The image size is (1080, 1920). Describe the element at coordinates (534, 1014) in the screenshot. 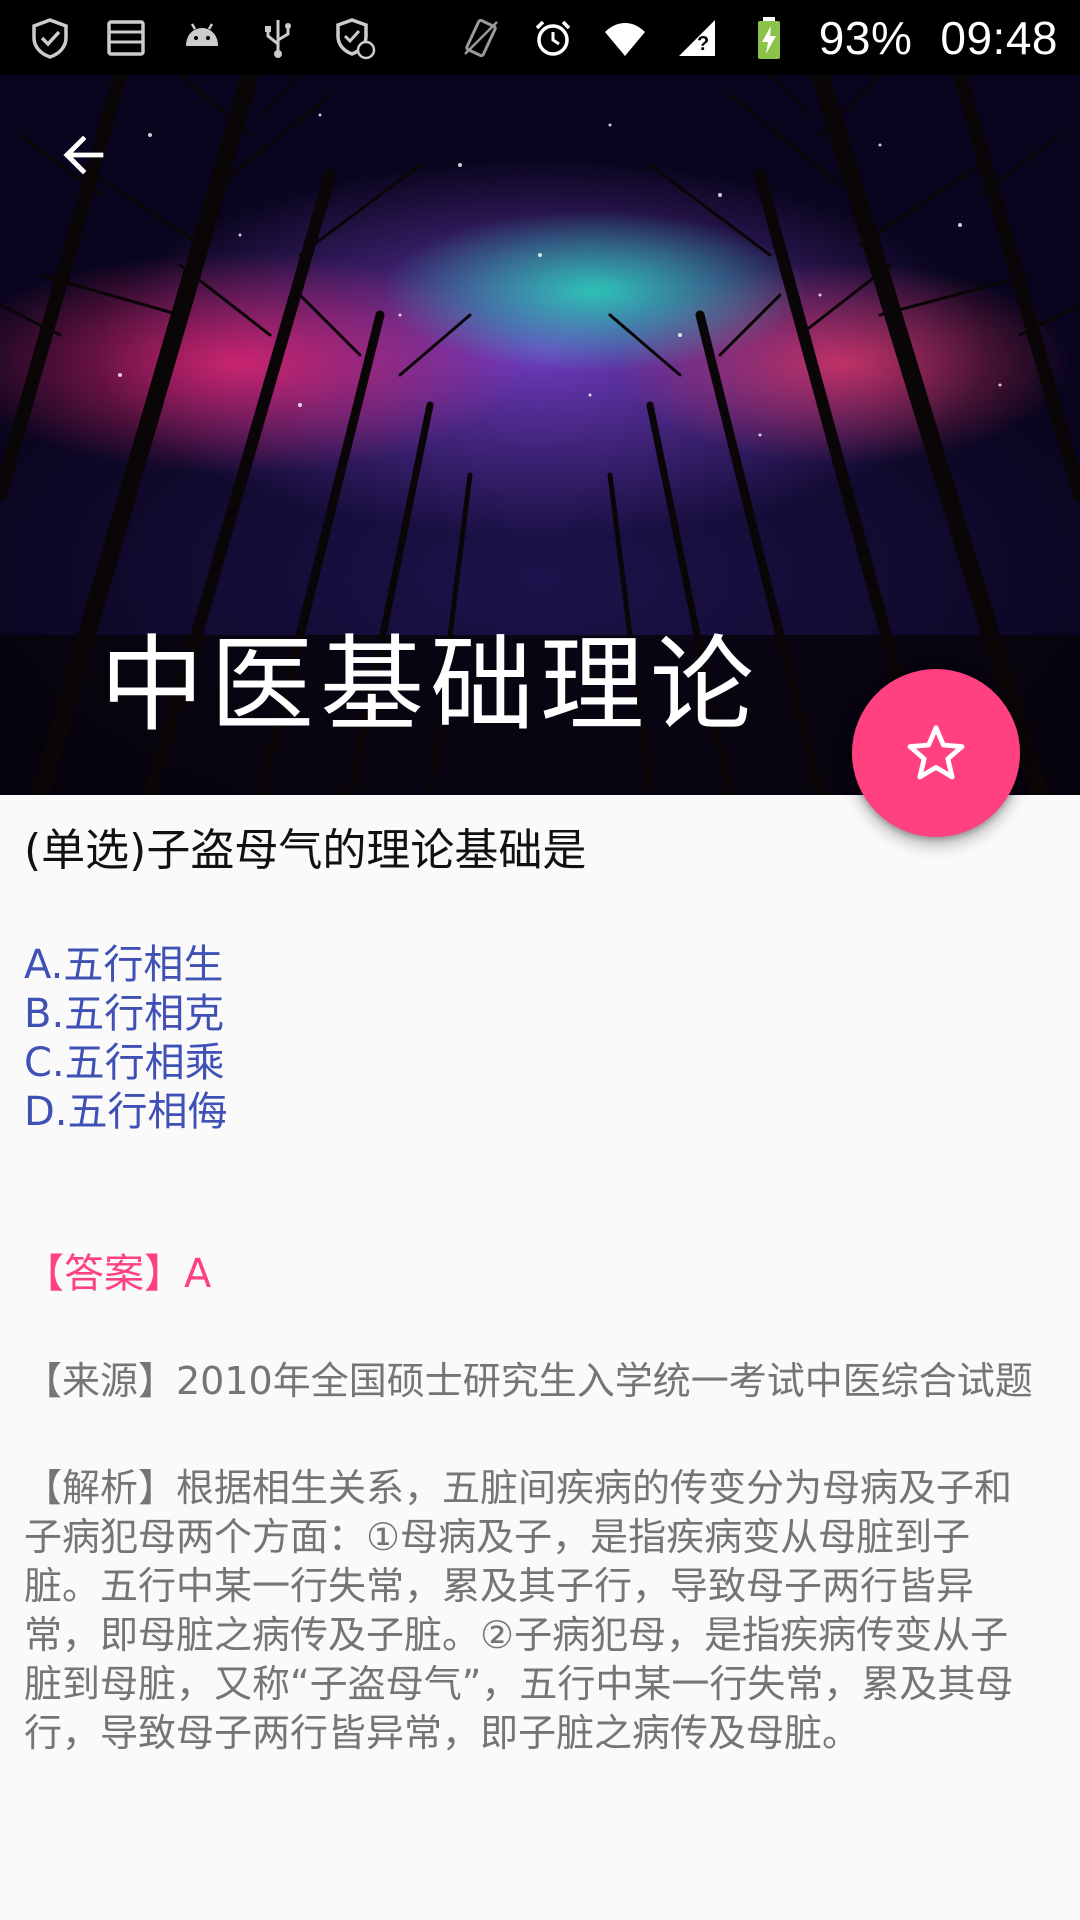

I see `option-b: B.五行相克` at that location.